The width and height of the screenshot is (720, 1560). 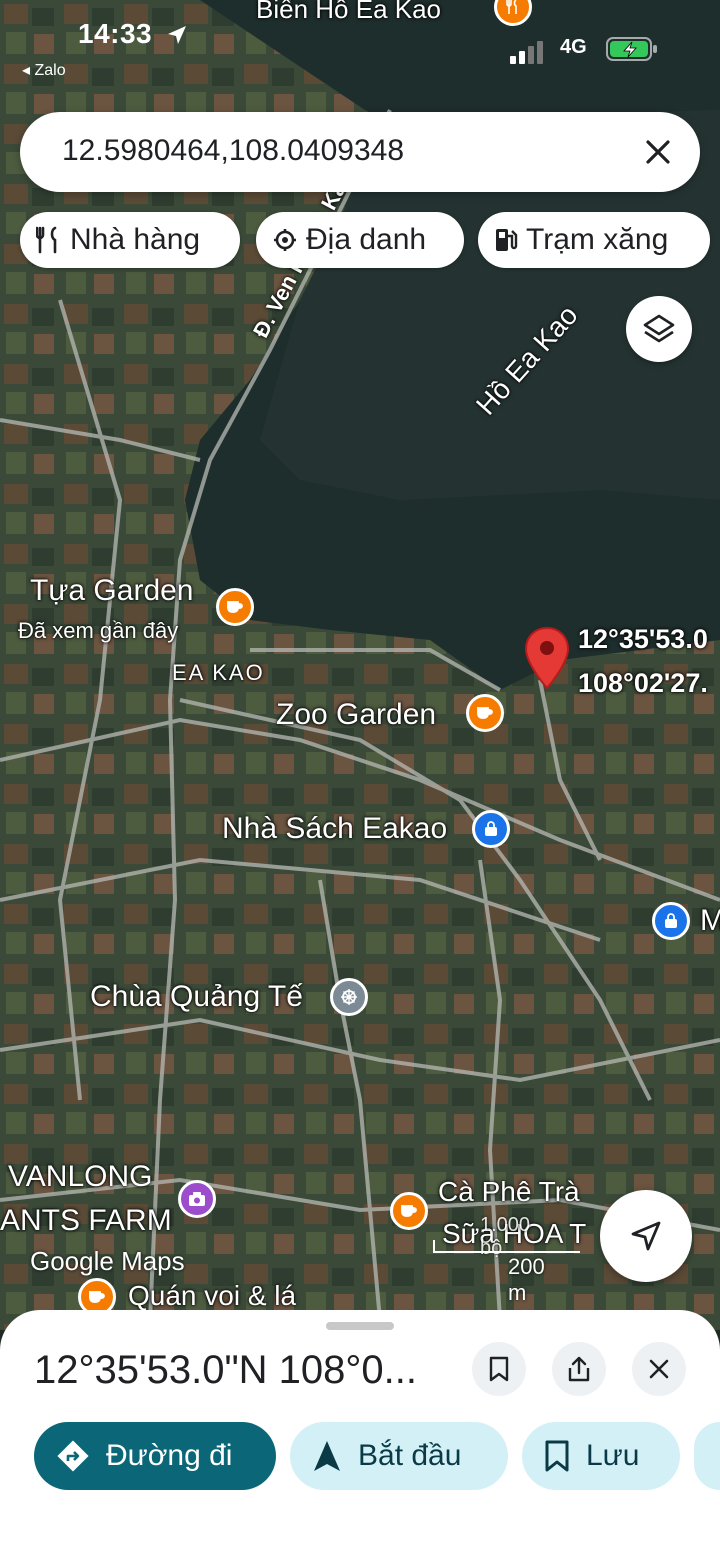 What do you see at coordinates (233, 151) in the screenshot?
I see `search-query: 12.5980464,108.0409348` at bounding box center [233, 151].